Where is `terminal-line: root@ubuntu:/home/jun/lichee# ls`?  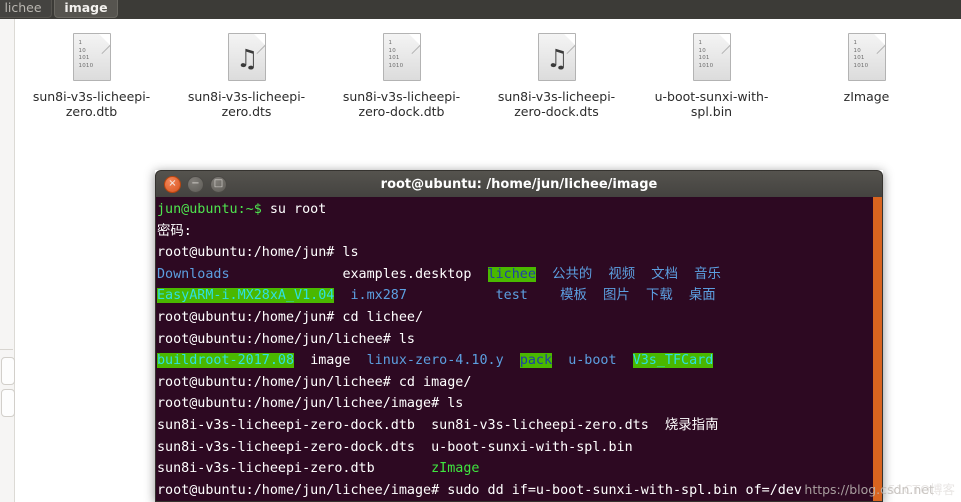 terminal-line: root@ubuntu:/home/jun/lichee# ls is located at coordinates (479, 340).